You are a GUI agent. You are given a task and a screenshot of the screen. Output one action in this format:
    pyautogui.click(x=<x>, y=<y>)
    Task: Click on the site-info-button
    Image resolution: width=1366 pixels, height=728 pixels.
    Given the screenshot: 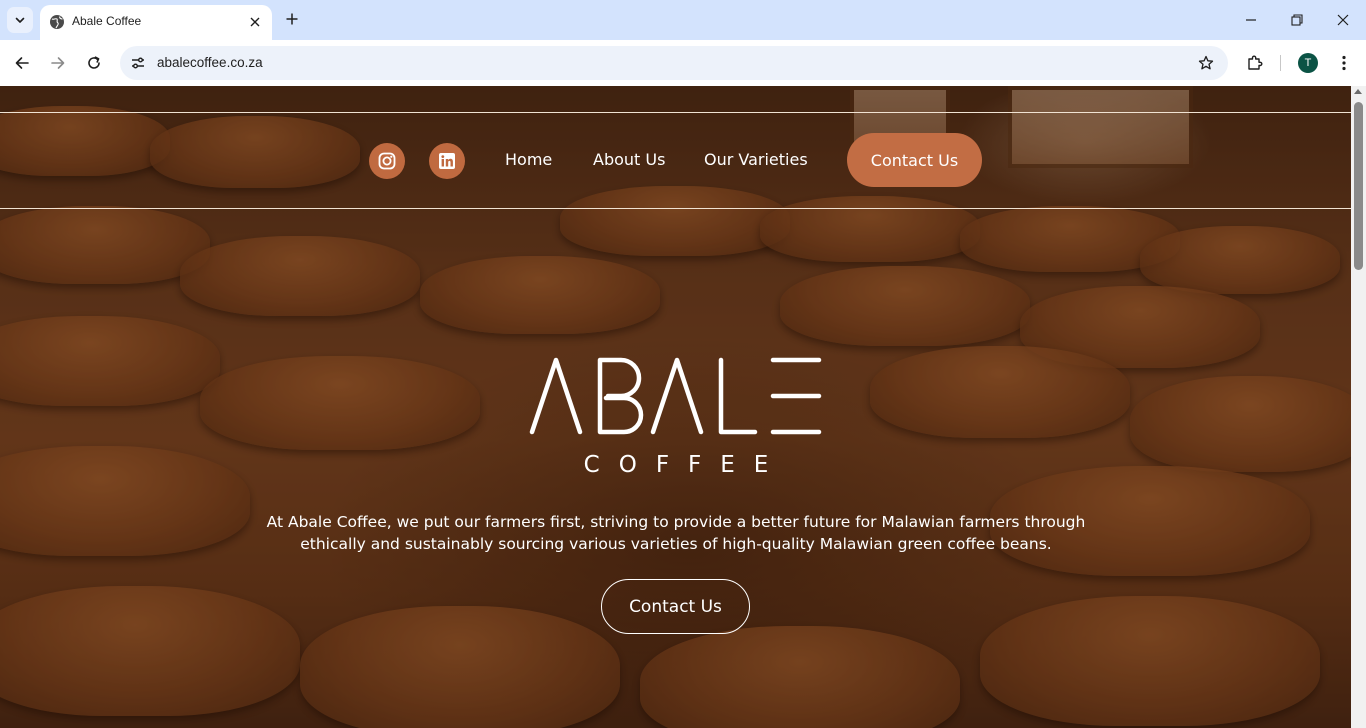 What is the action you would take?
    pyautogui.click(x=138, y=63)
    